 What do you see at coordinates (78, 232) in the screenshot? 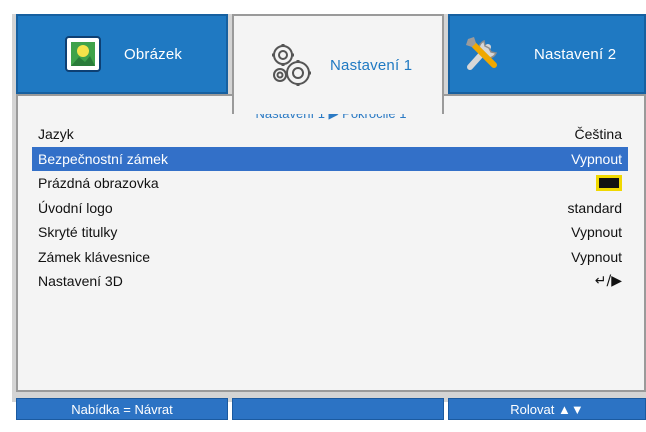
I see `menu-item-label: Skryté titulky` at bounding box center [78, 232].